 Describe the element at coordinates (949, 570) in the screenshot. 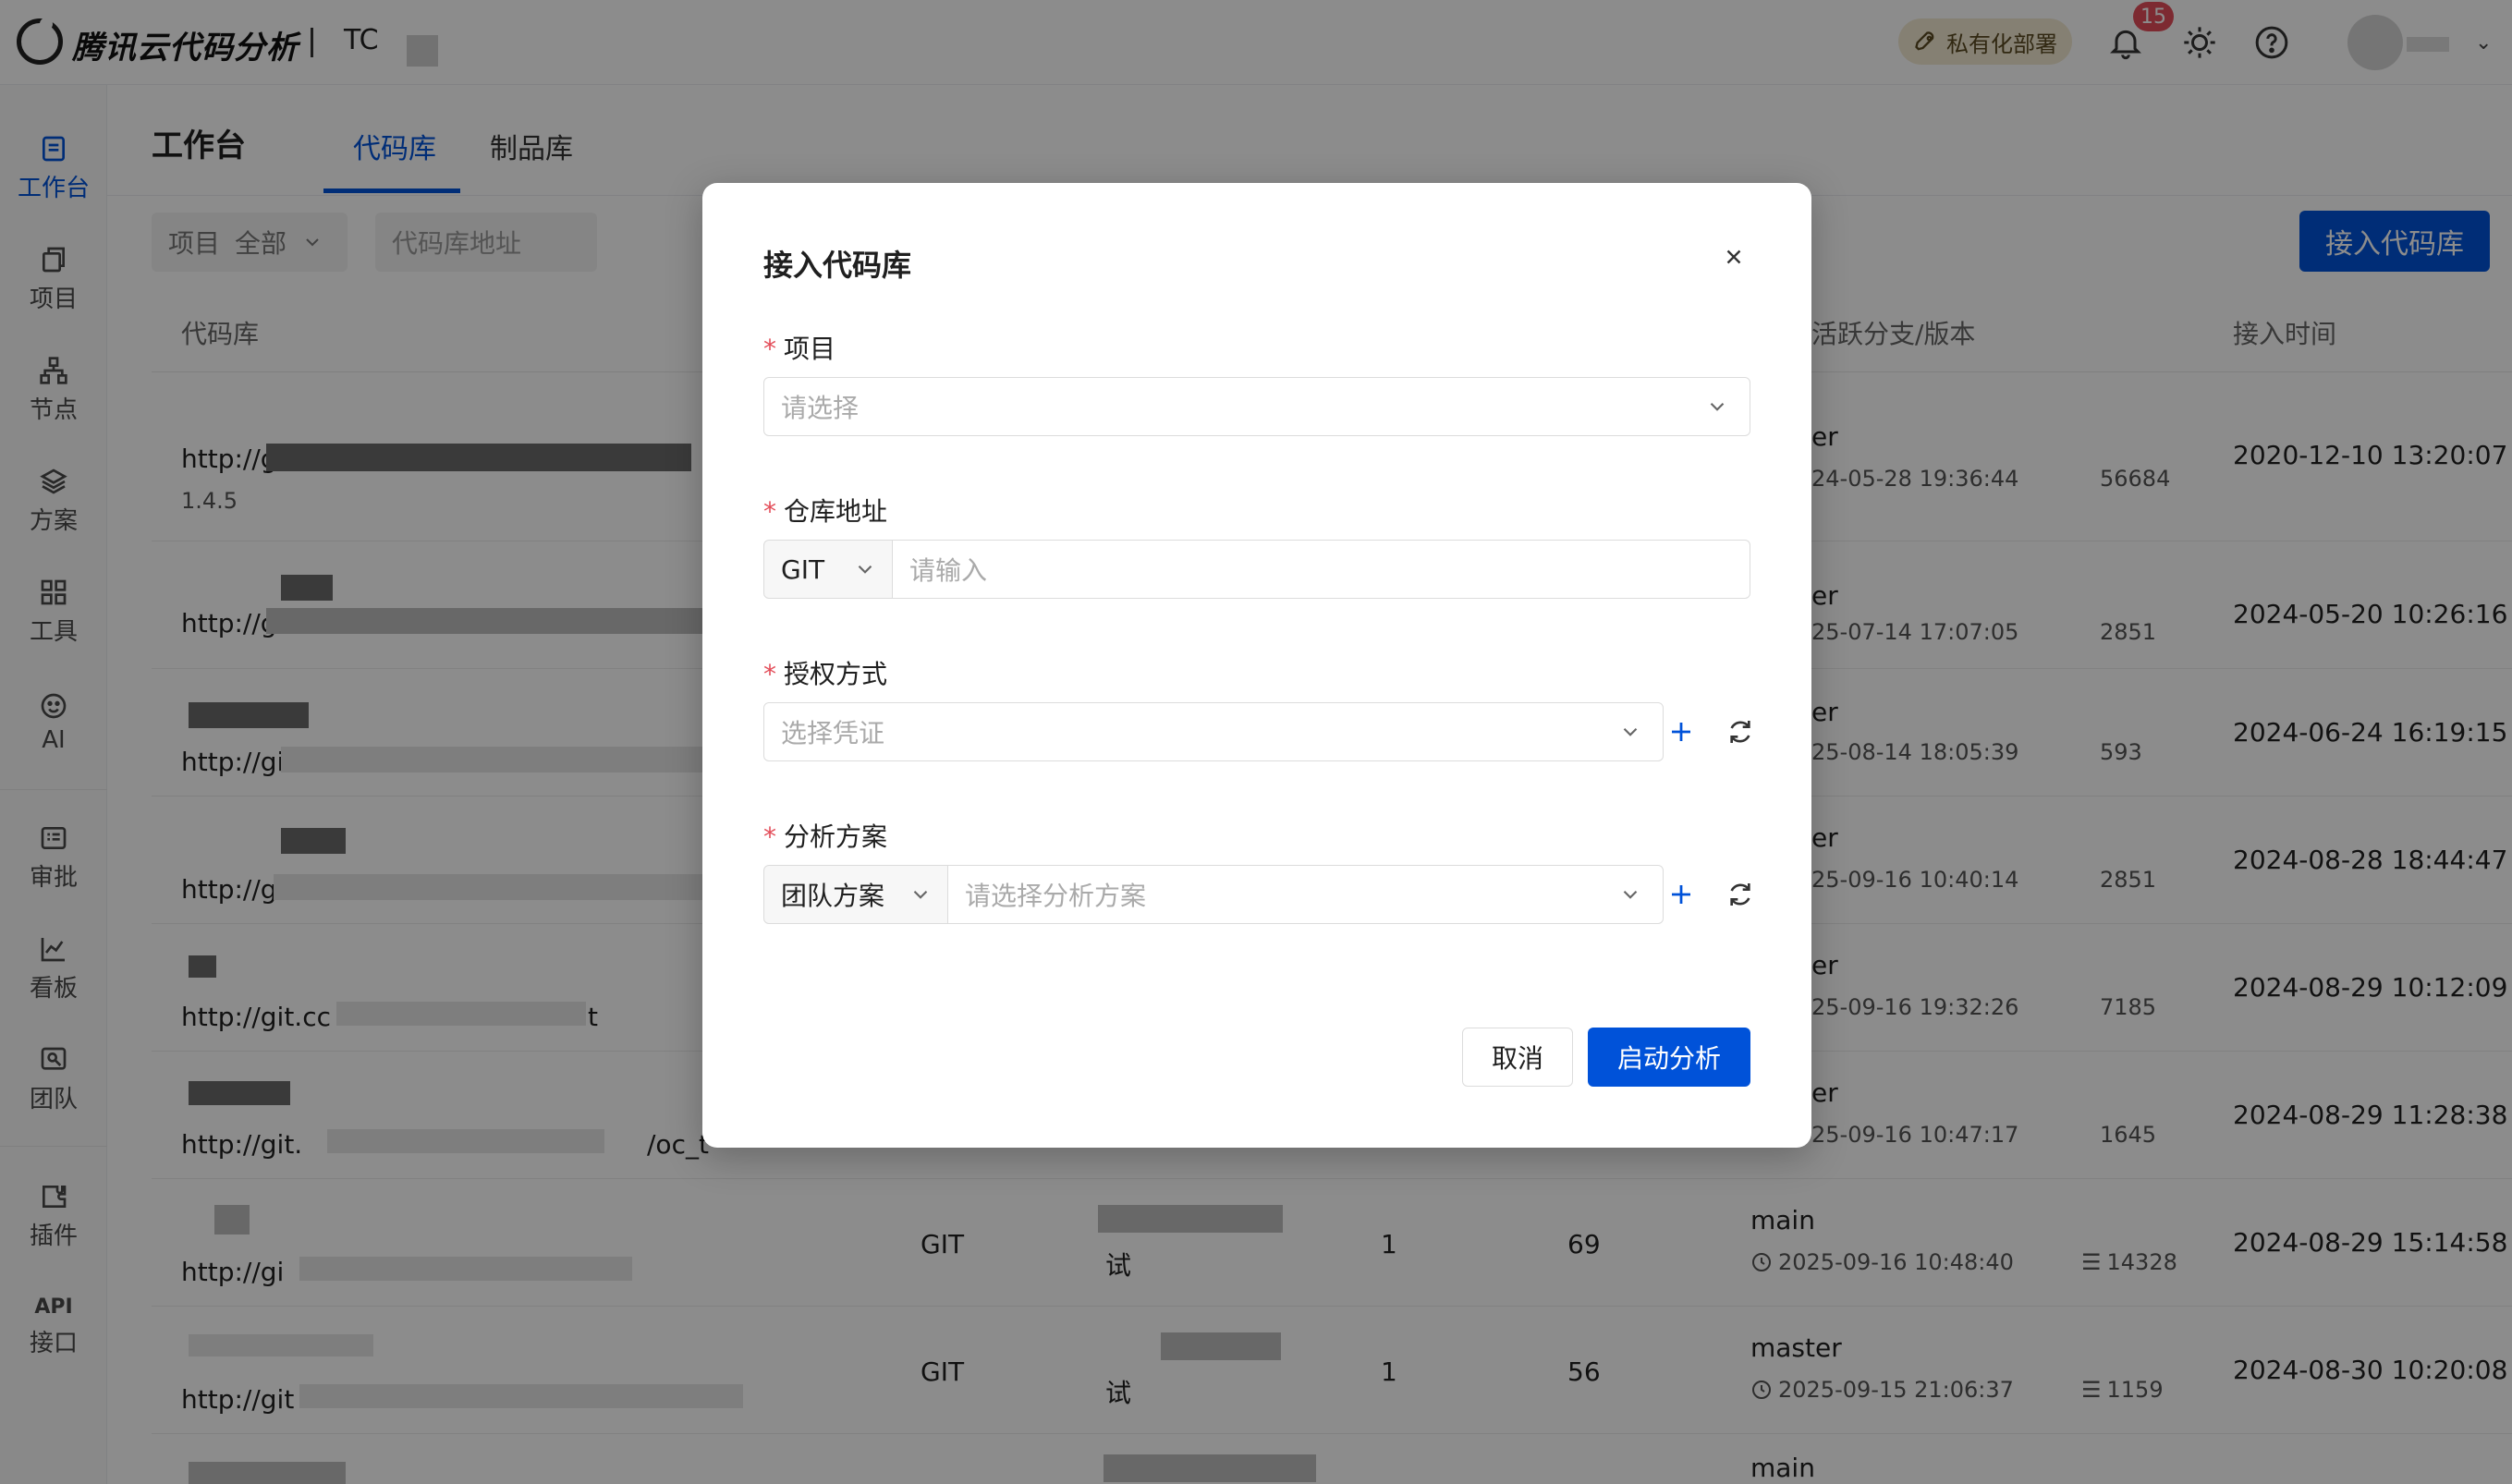

I see `repo-address-placeholder: 请输入` at that location.